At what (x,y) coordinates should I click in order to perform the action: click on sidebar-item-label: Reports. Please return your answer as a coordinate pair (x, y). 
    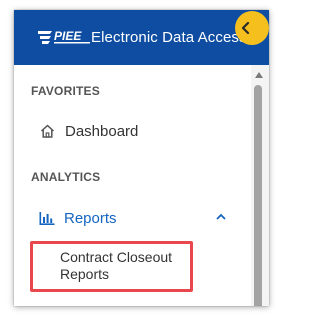
    Looking at the image, I should click on (90, 218).